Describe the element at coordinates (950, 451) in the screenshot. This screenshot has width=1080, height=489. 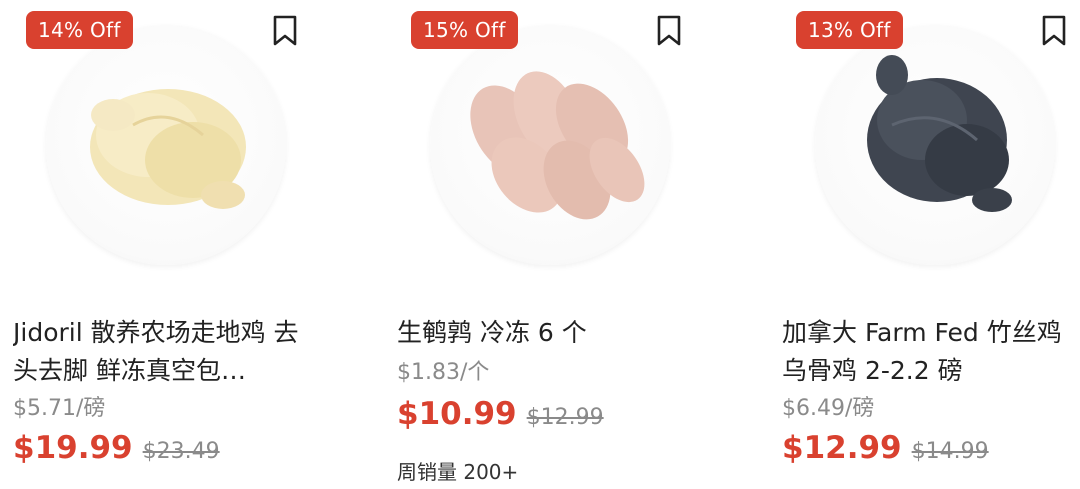
I see `original-price: $14.99` at that location.